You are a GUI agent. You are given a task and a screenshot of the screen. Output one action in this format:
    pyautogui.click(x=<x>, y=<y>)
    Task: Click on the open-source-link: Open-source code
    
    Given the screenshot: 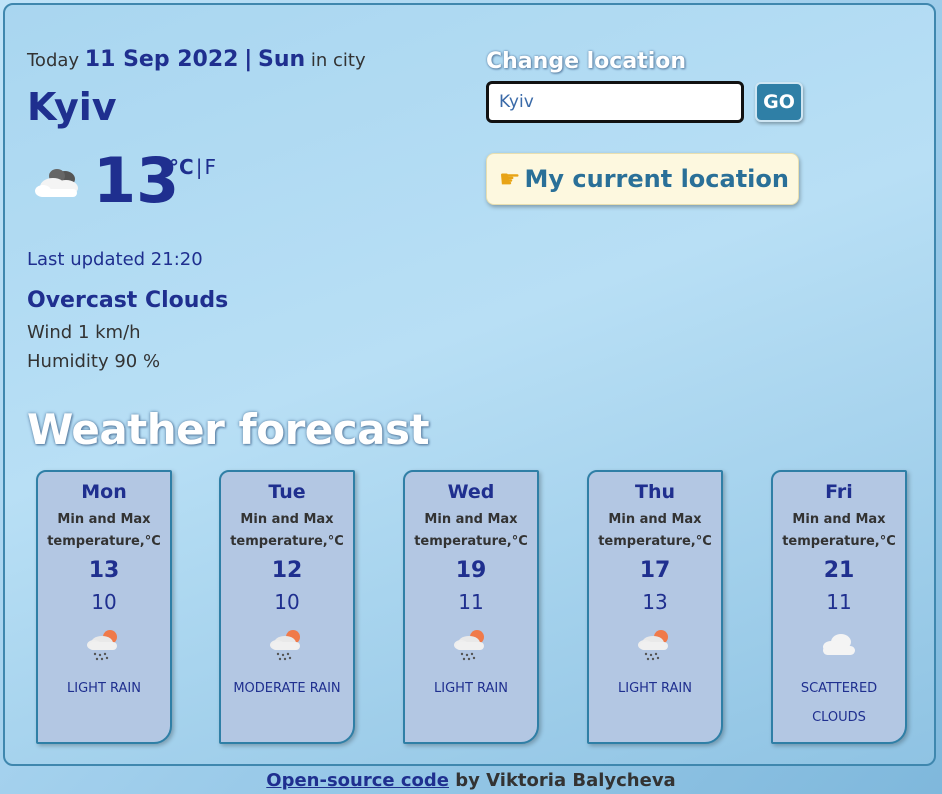 What is the action you would take?
    pyautogui.click(x=357, y=780)
    